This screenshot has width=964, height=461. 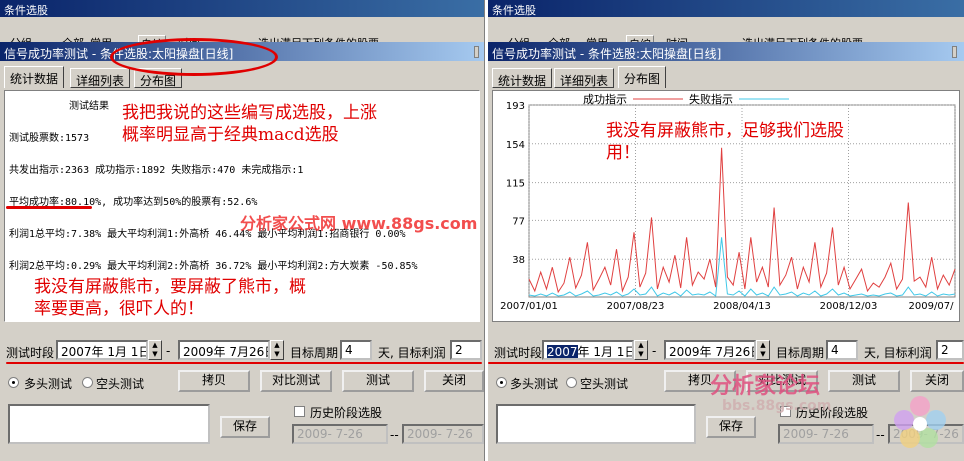 I want to click on x-tick-label: 2008/12/03, so click(x=849, y=306).